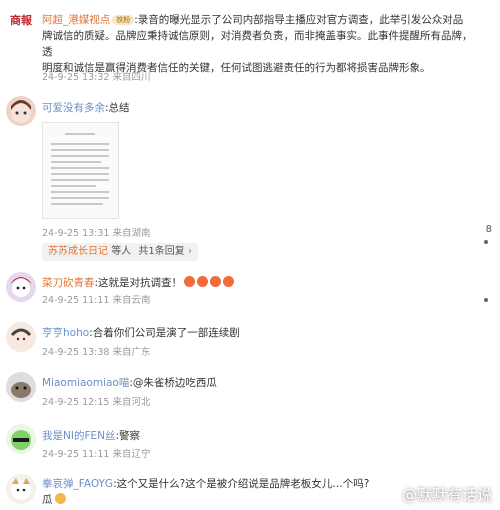 Image resolution: width=500 pixels, height=510 pixels. Describe the element at coordinates (488, 229) in the screenshot. I see `side-counter: 8` at that location.